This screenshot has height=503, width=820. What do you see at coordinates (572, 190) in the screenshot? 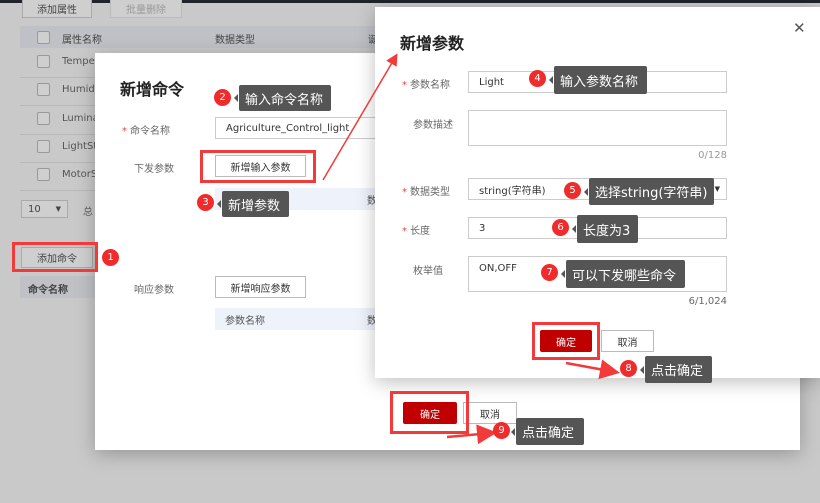
I see `step-badge: 5` at bounding box center [572, 190].